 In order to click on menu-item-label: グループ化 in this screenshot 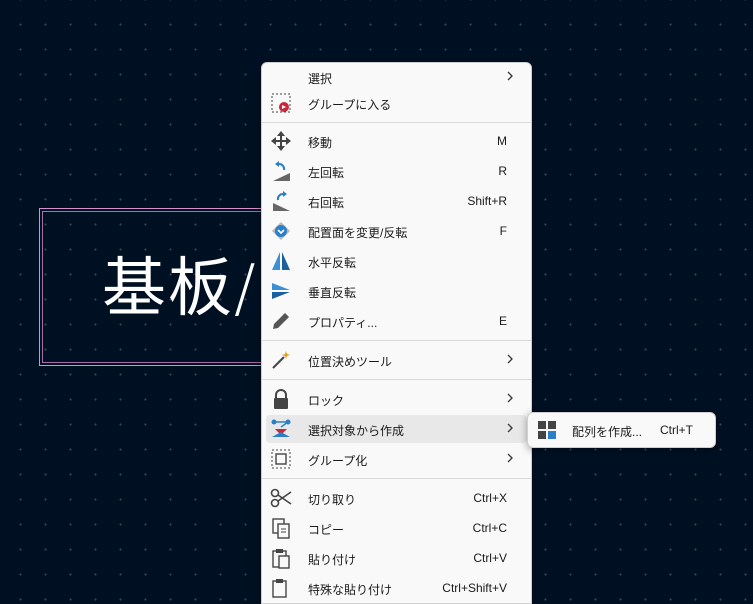, I will do `click(338, 461)`.